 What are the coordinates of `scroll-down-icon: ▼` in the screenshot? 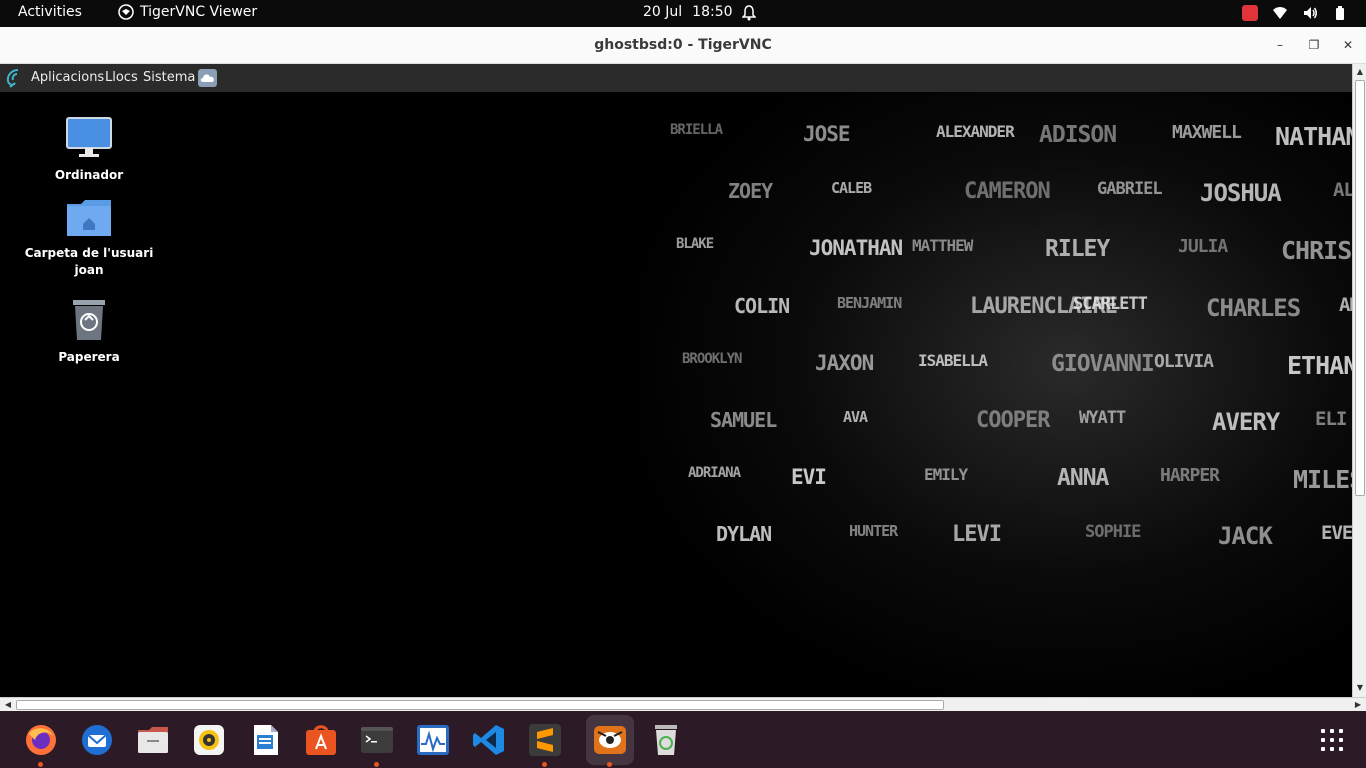 It's located at (1360, 688).